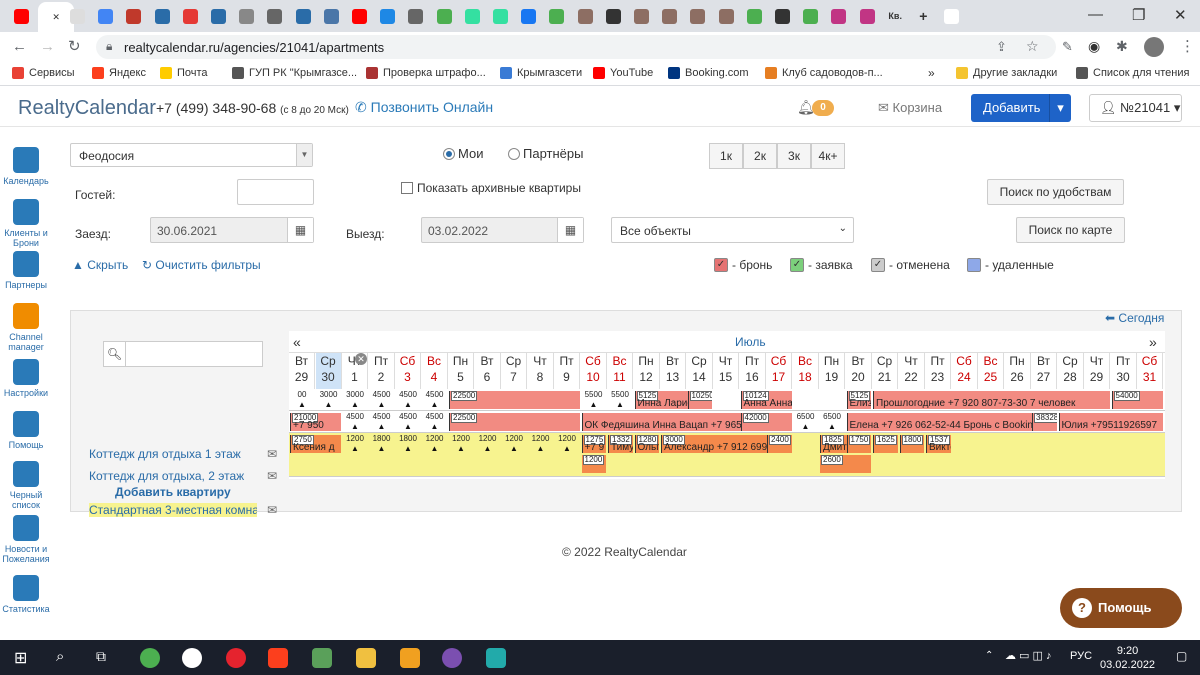 This screenshot has height=675, width=1200. Describe the element at coordinates (119, 73) in the screenshot. I see `bookmark-item: Яндекс` at that location.